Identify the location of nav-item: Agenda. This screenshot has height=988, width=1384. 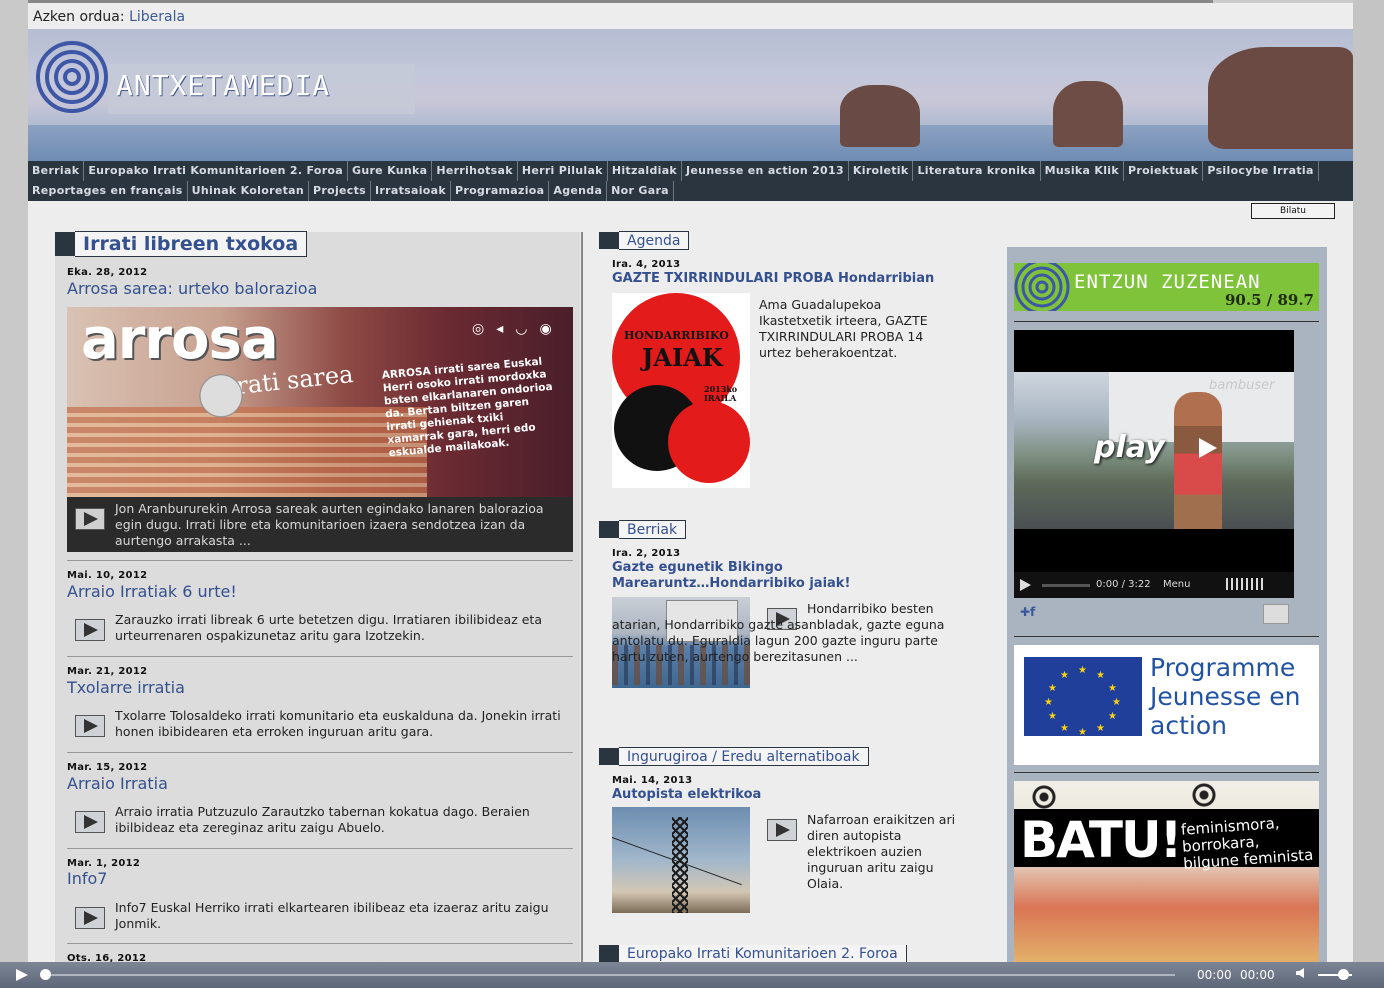
(578, 191).